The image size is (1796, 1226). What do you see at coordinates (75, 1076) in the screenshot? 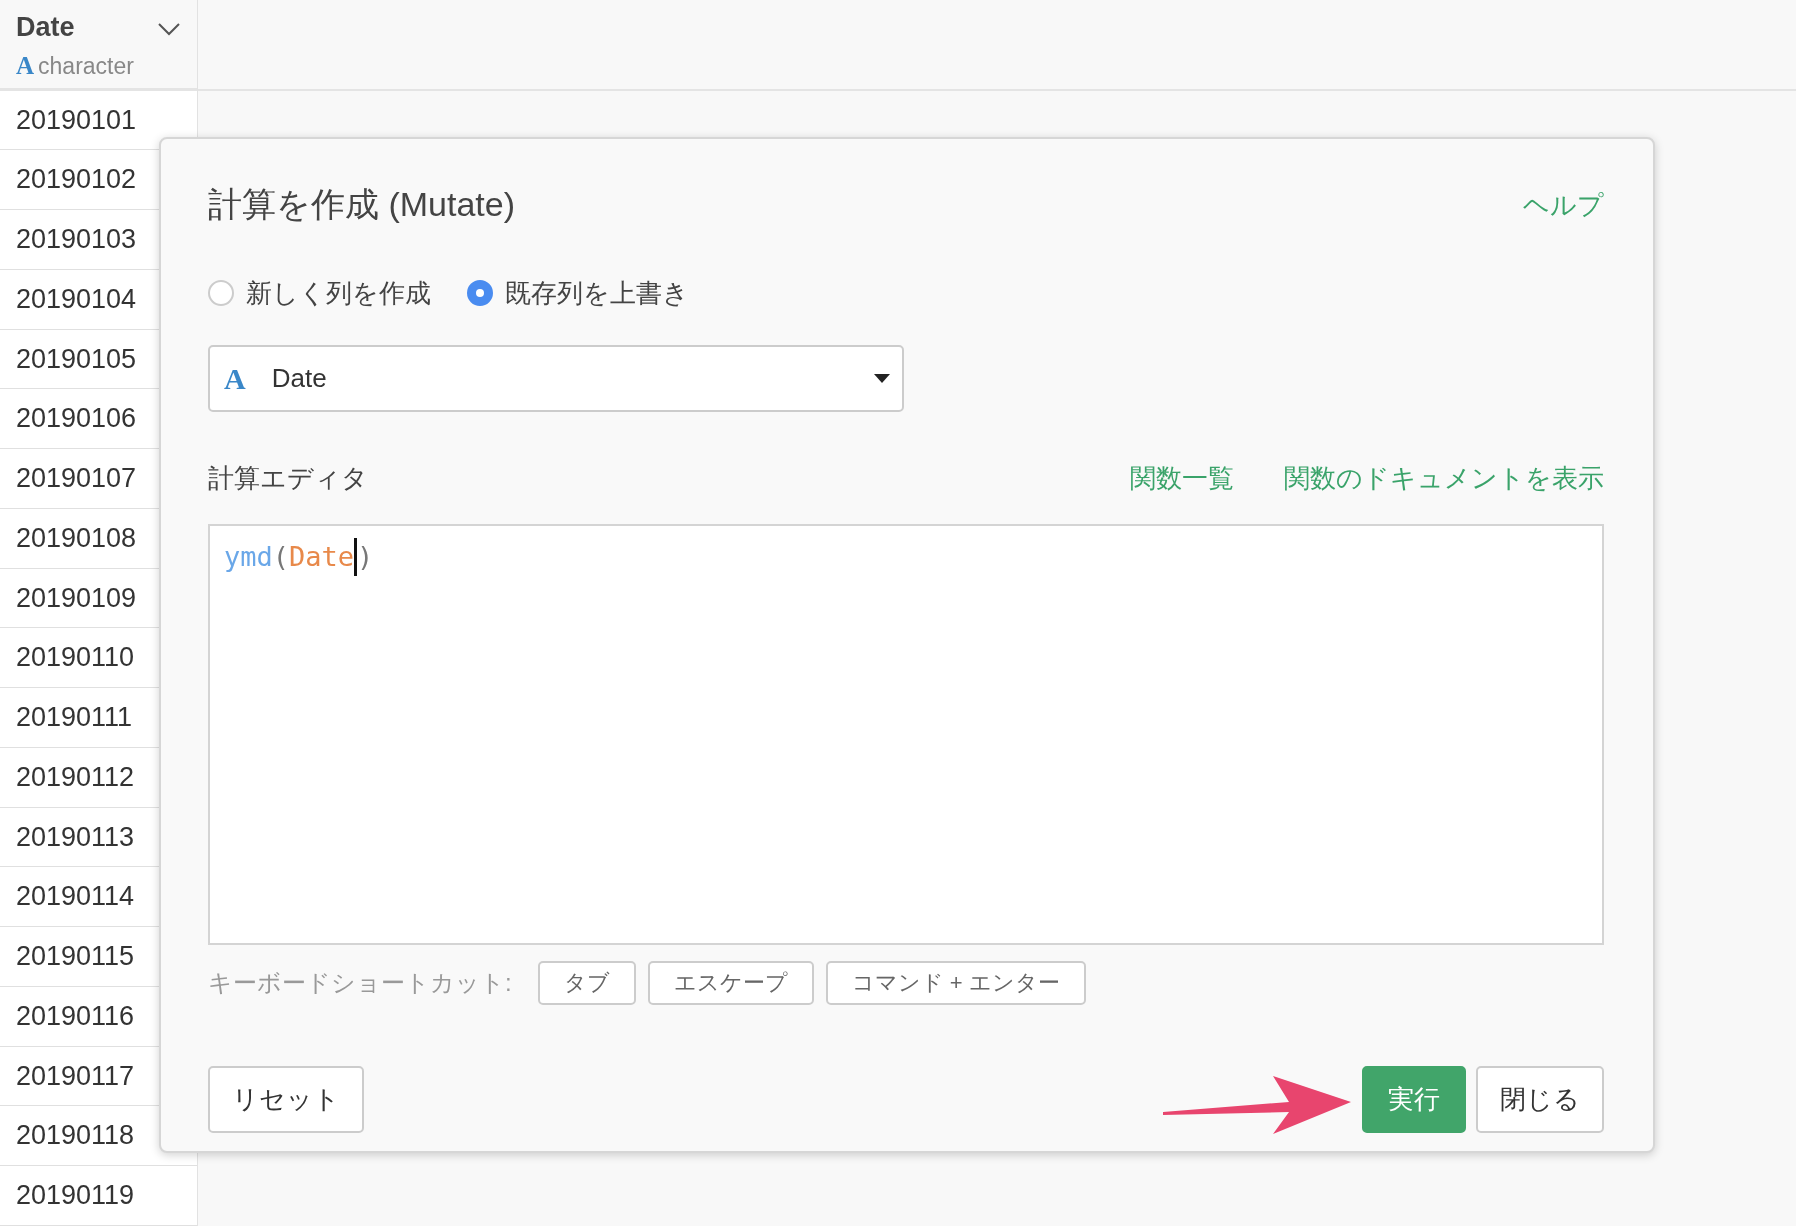
I see `table-cell: 20190117` at bounding box center [75, 1076].